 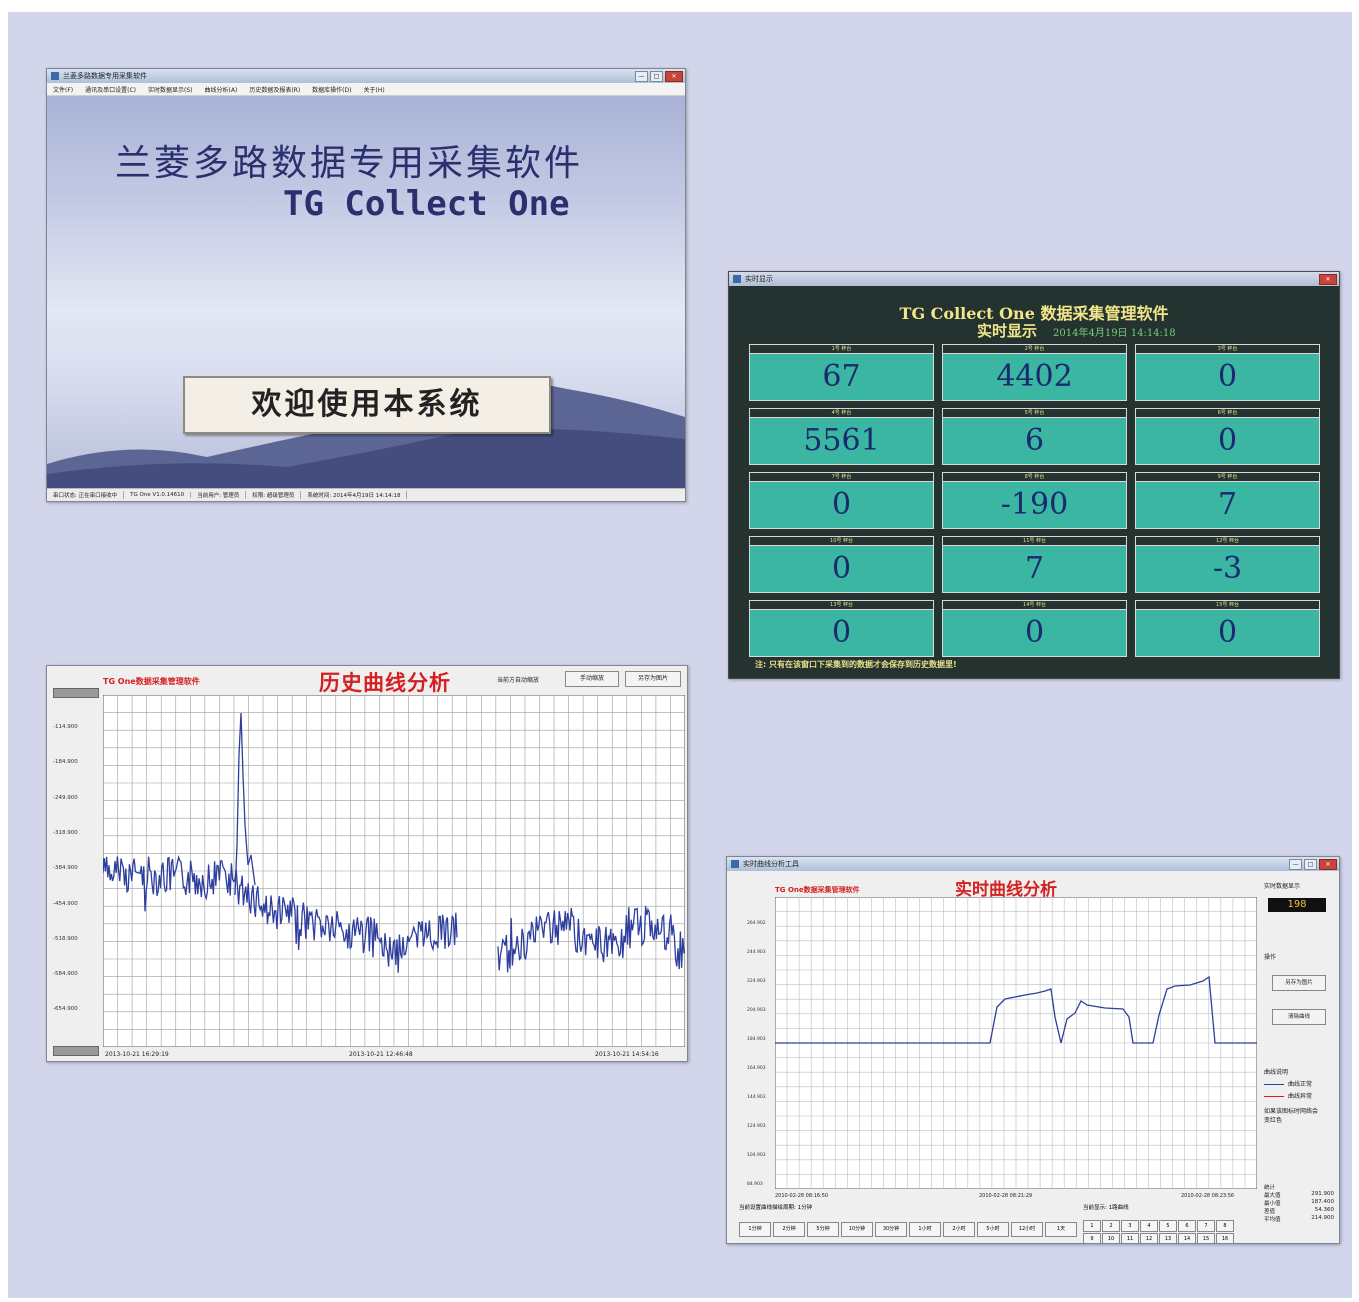 What do you see at coordinates (1034, 279) in the screenshot?
I see `realtime-titlebar: 实时显示 ✕` at bounding box center [1034, 279].